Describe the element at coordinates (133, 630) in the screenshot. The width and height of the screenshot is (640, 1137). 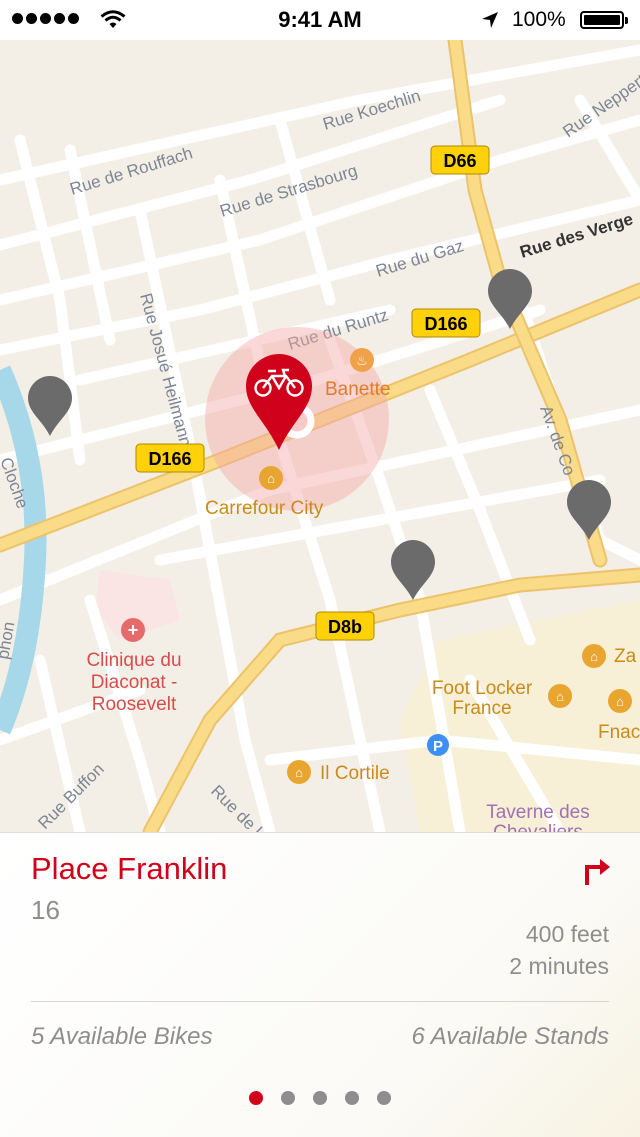
I see `hospital-cross-icon: +` at that location.